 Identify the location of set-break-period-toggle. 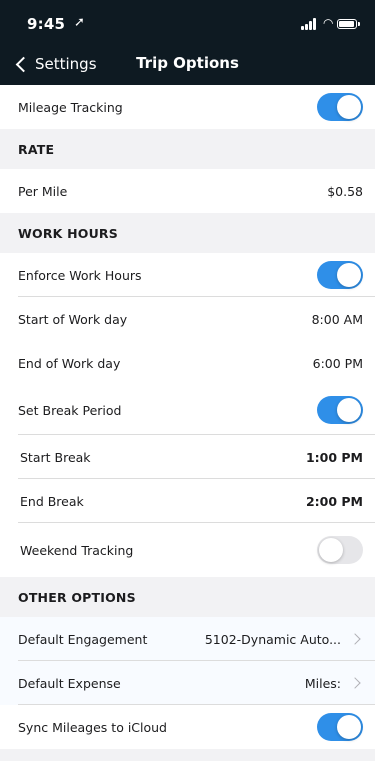
(340, 410).